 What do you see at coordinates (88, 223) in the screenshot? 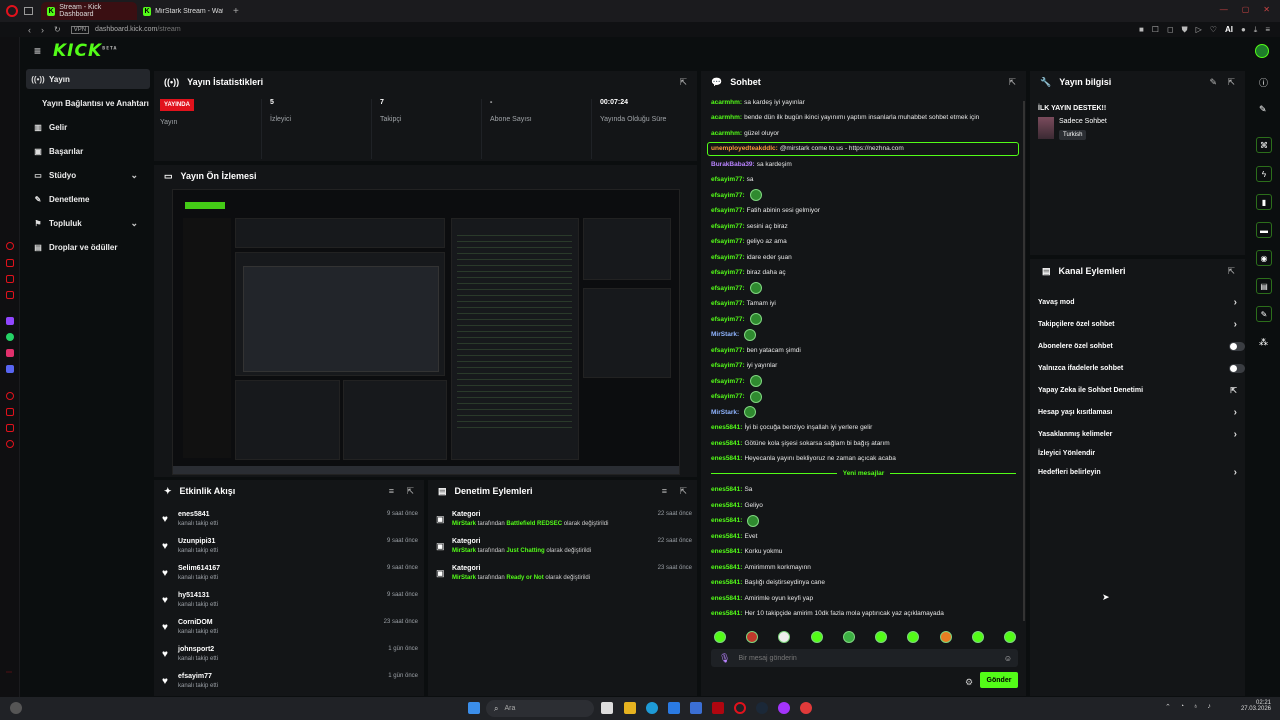
I see `nav-item-topluluk: ⚑ Topluluk ⌄` at bounding box center [88, 223].